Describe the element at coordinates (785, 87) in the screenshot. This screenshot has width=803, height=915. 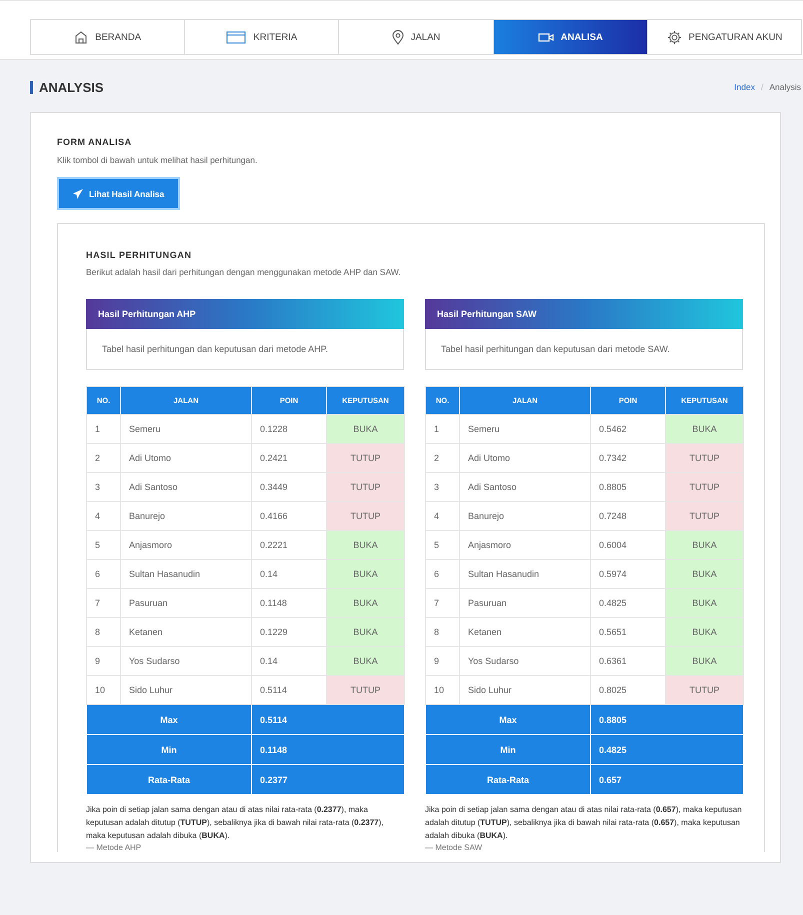
I see `breadcrumb-item: Analysis` at that location.